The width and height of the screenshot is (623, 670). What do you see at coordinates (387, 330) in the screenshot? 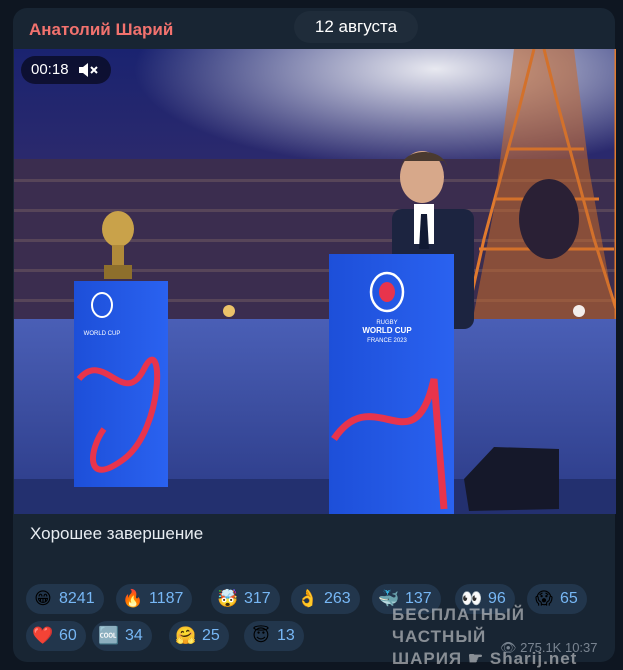
I see `lectern-text-2: WORLD CUP` at bounding box center [387, 330].